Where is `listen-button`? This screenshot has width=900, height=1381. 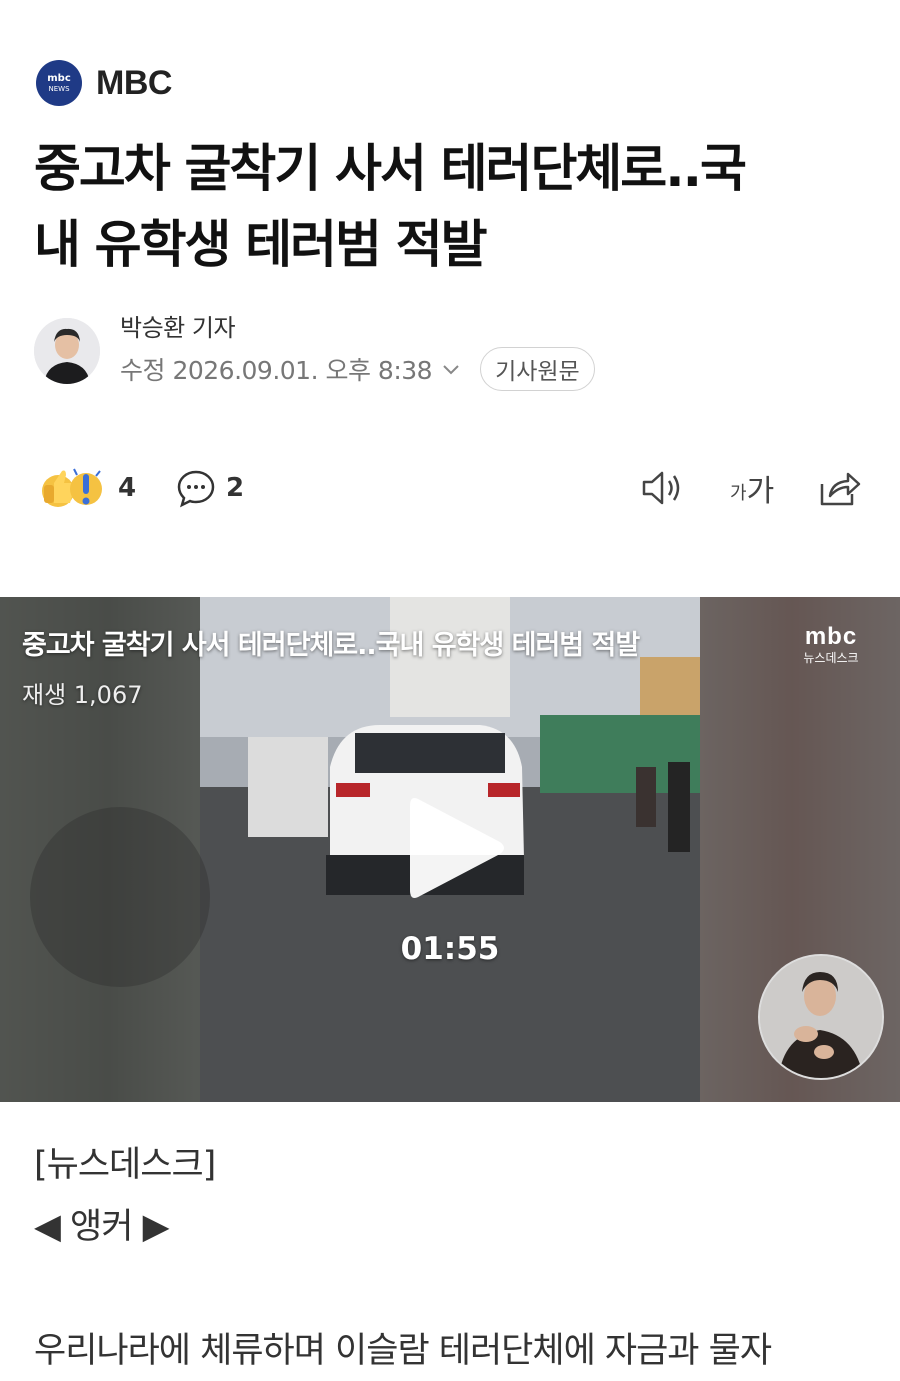
listen-button is located at coordinates (663, 488).